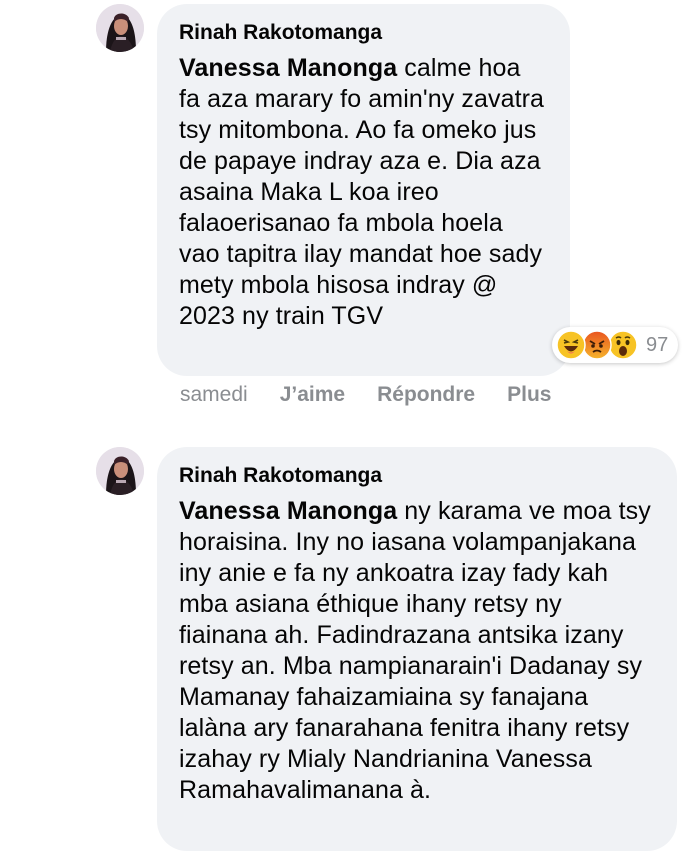  What do you see at coordinates (214, 395) in the screenshot?
I see `comment-timestamp: samedi` at bounding box center [214, 395].